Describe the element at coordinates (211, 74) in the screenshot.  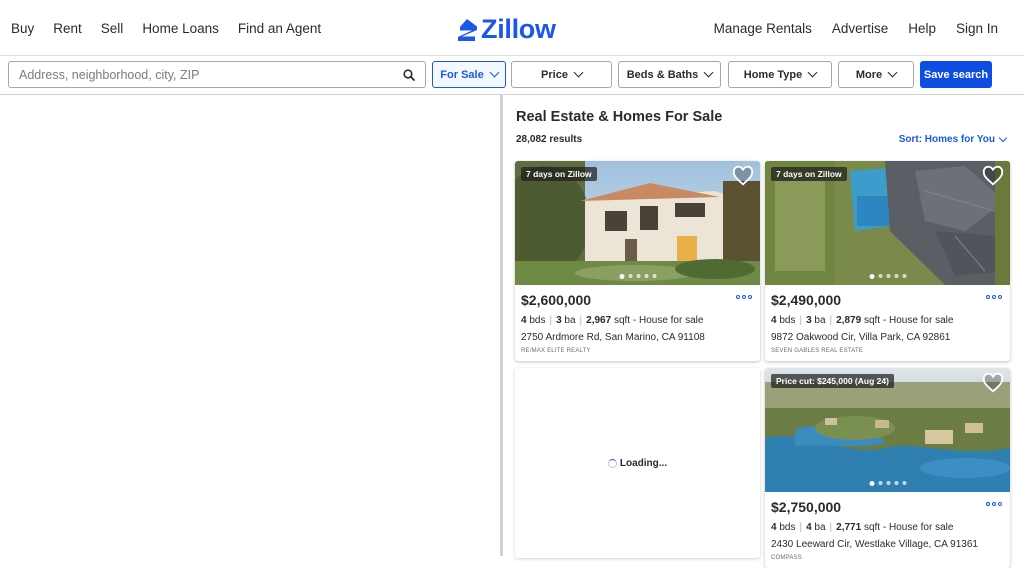
I see `search-input` at that location.